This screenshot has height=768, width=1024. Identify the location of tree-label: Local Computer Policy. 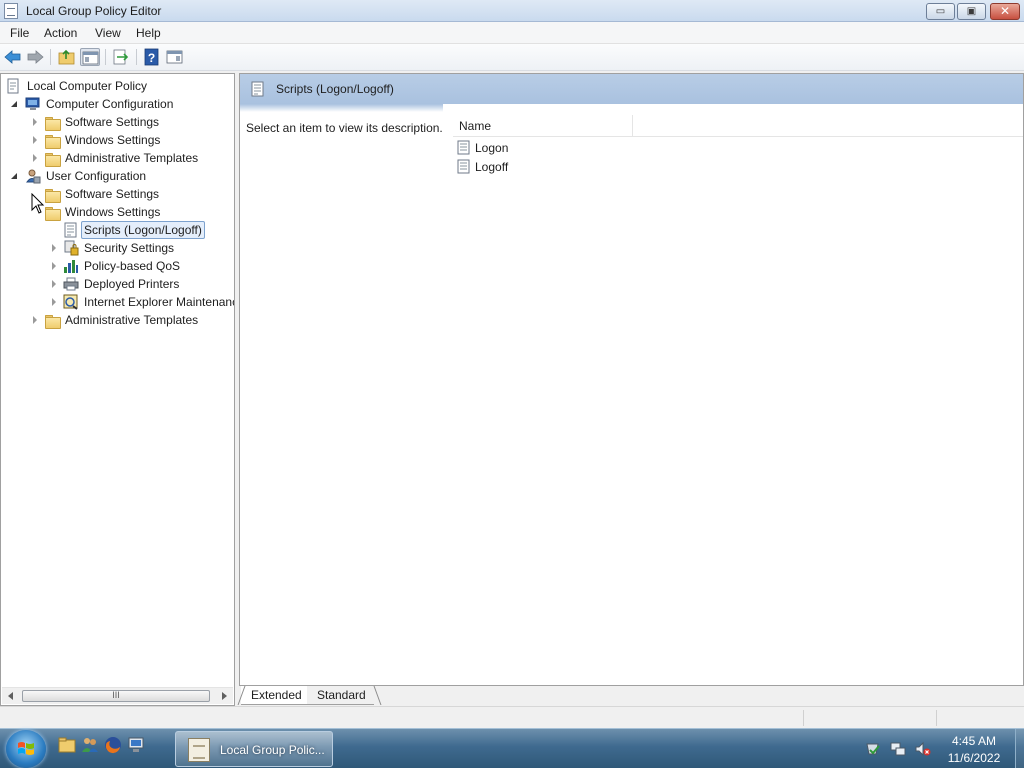
(87, 86).